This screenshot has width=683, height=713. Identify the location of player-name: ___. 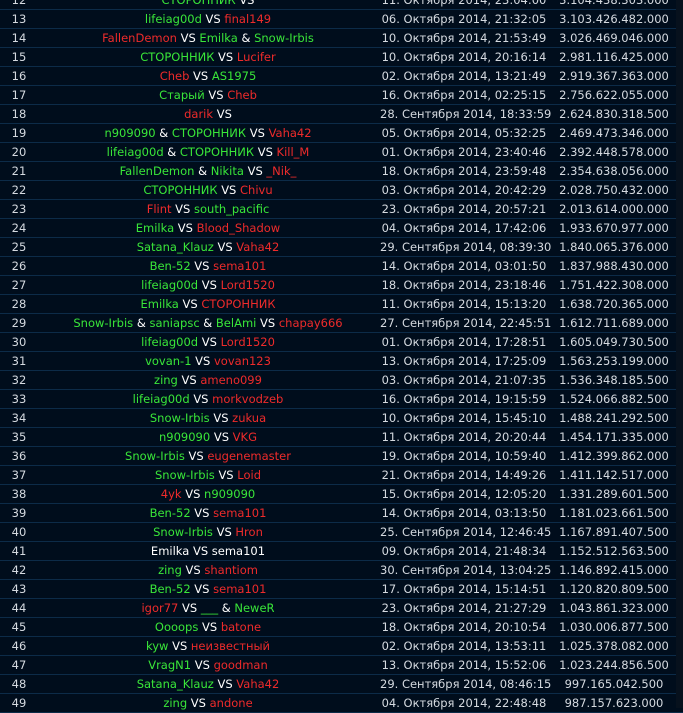
(209, 608).